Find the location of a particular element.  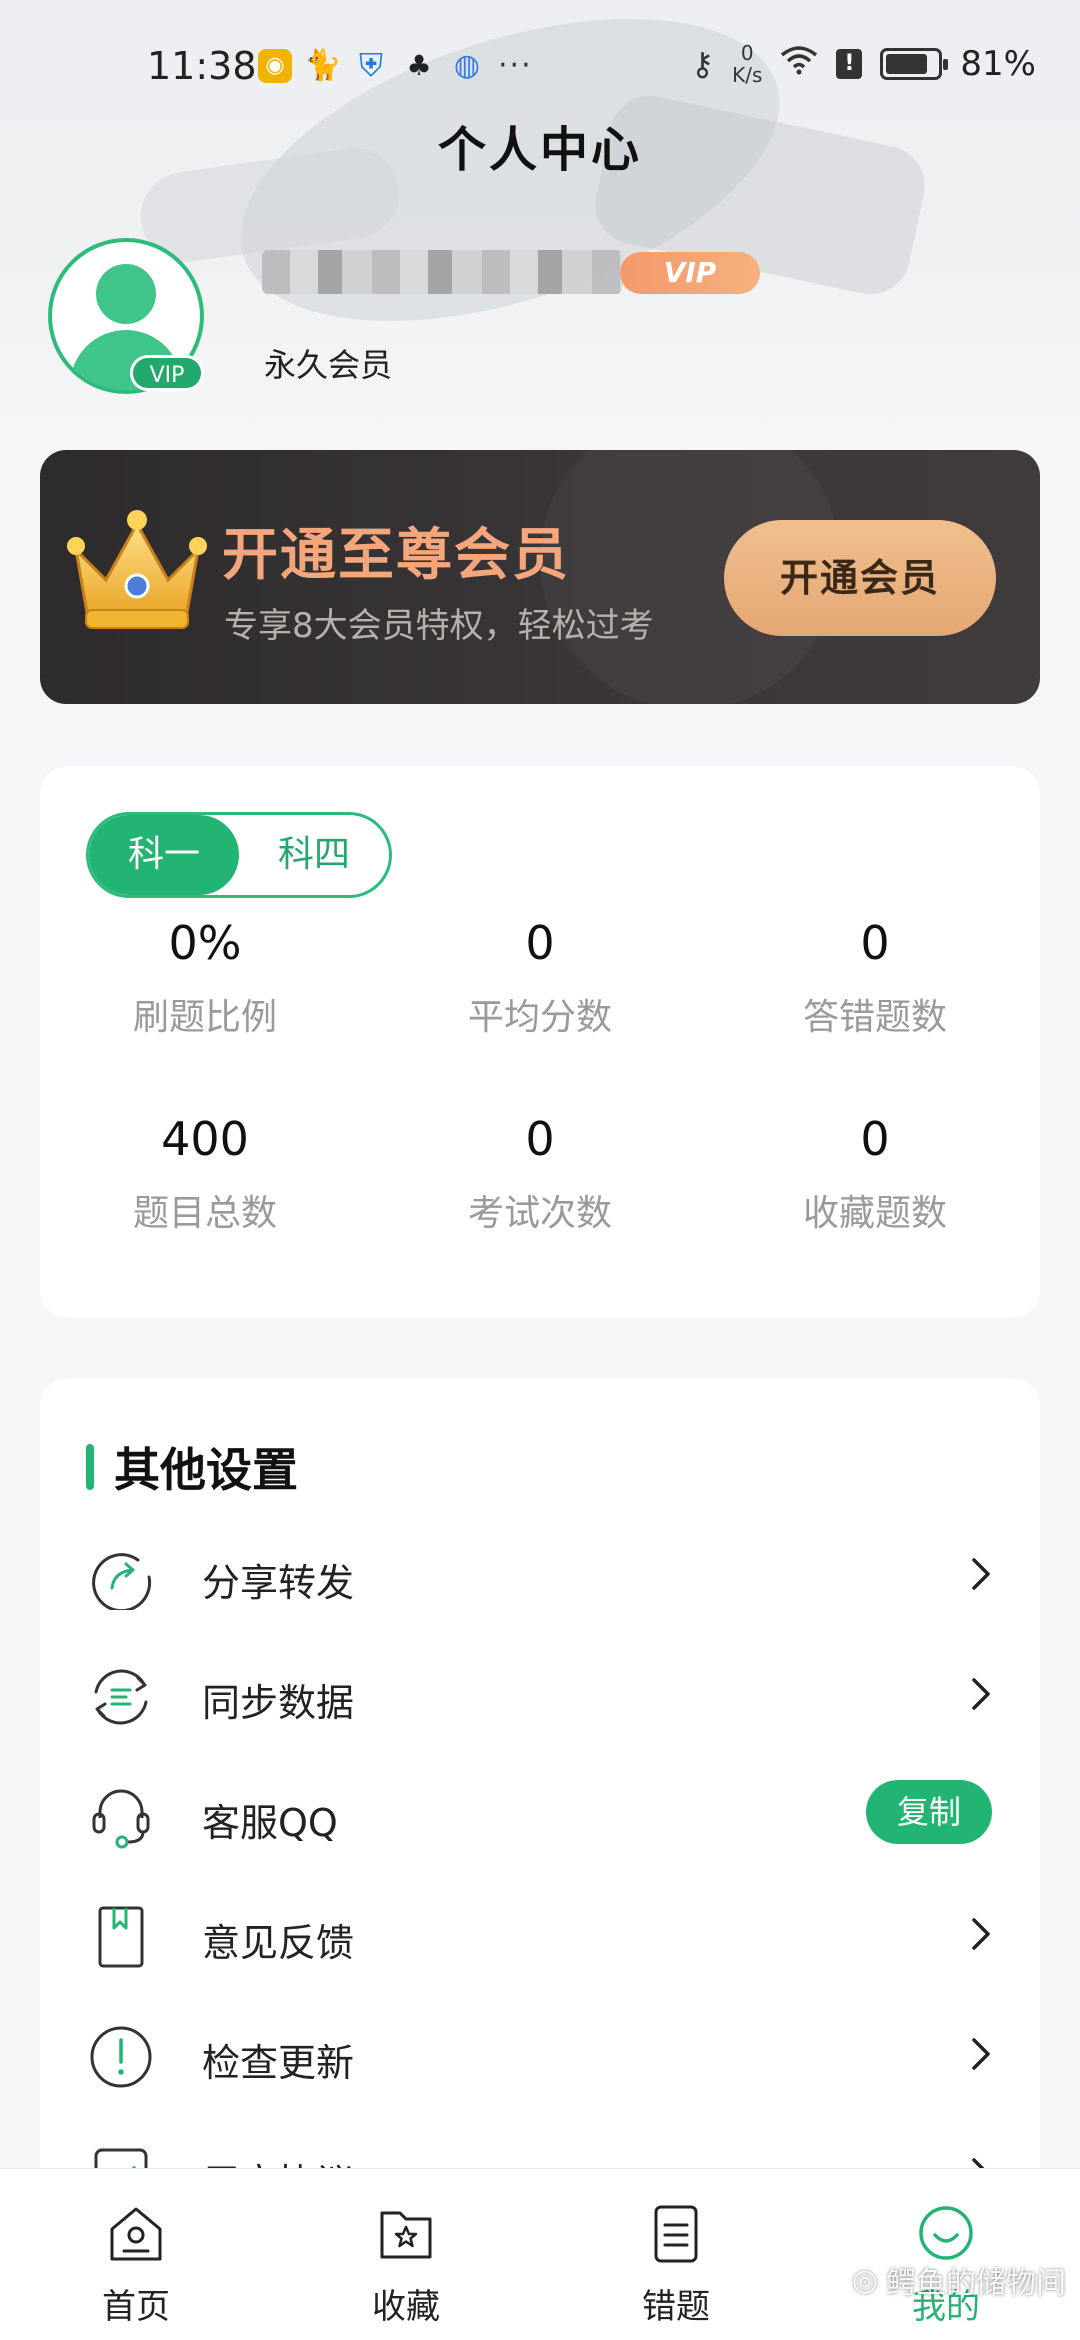

setting-row-check-update: 检查更新 is located at coordinates (540, 2054).